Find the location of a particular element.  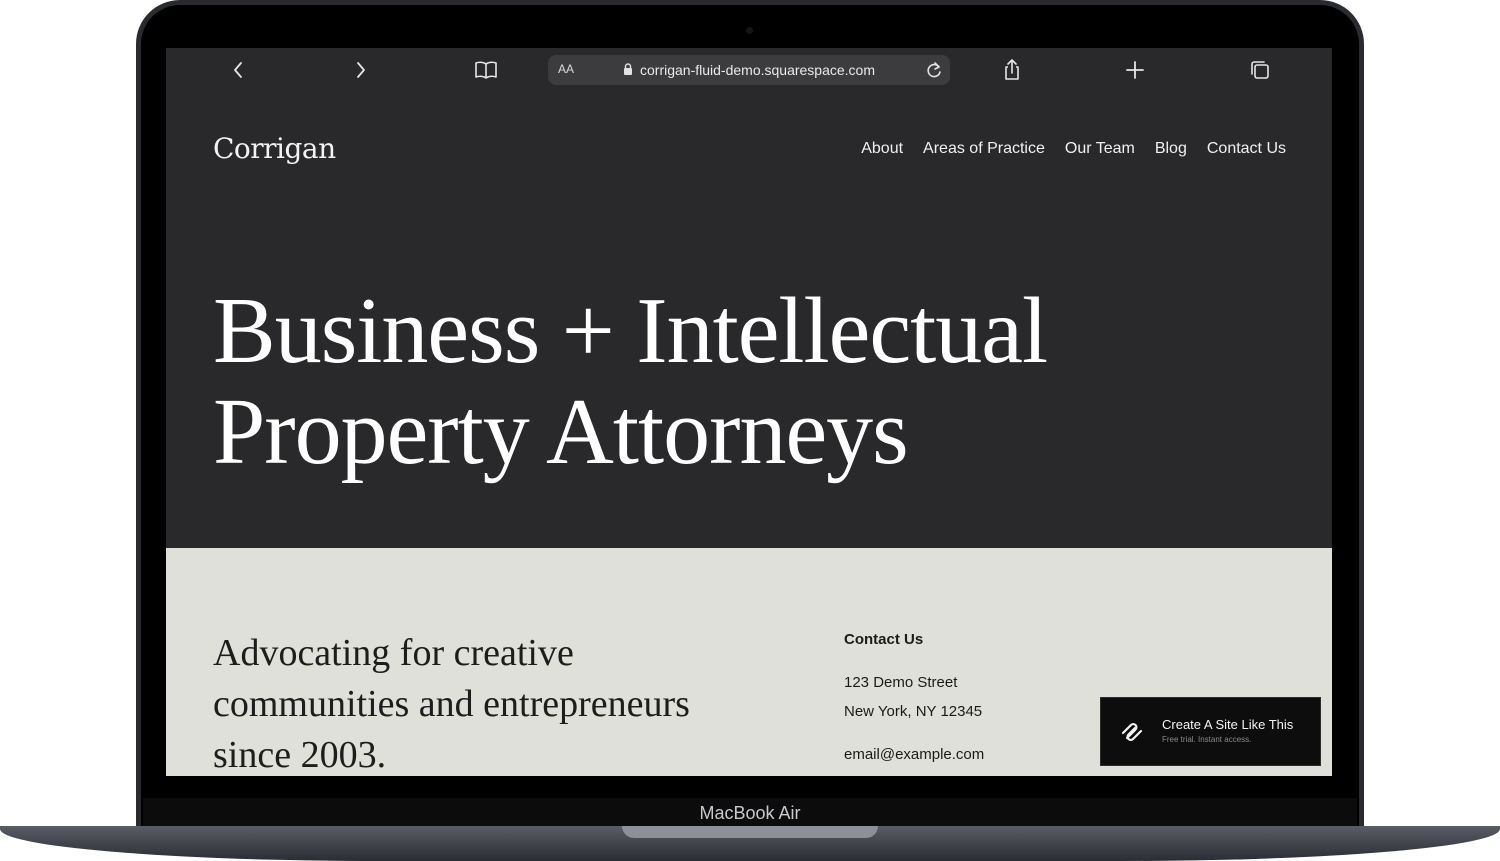

reload-button is located at coordinates (934, 72).